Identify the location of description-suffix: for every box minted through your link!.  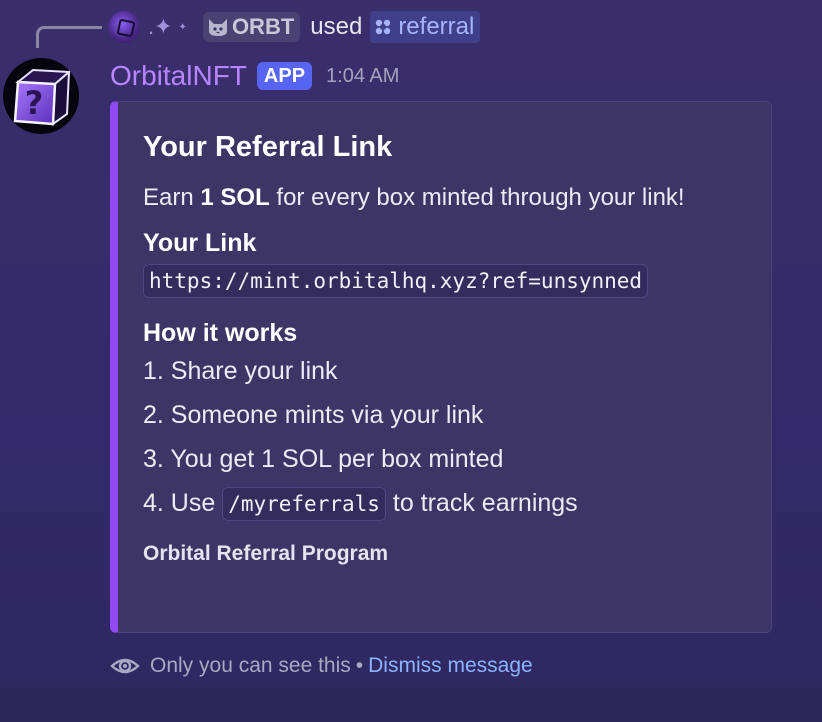
(477, 197).